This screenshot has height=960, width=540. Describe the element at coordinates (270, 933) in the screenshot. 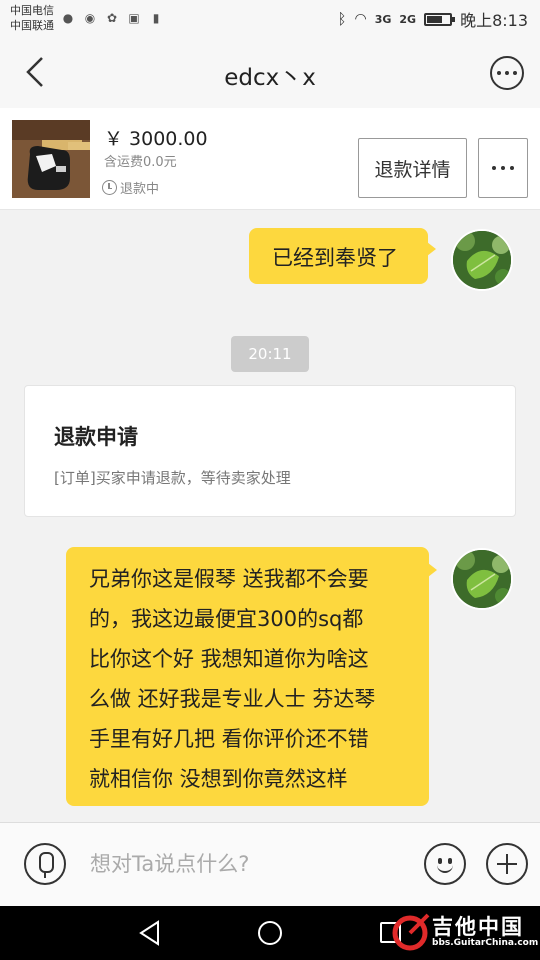

I see `nav-home-icon` at that location.